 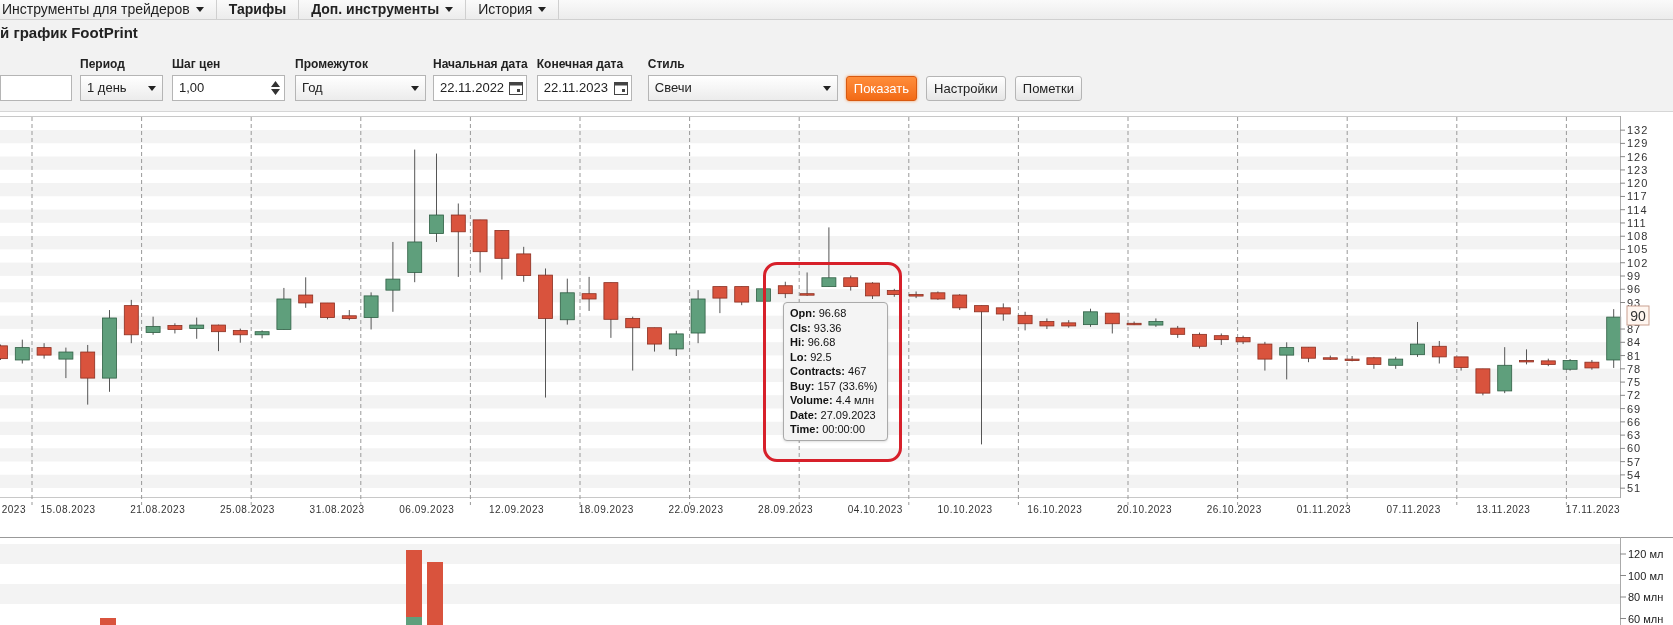 I want to click on axis-label: 17.11.2023, so click(x=1593, y=509).